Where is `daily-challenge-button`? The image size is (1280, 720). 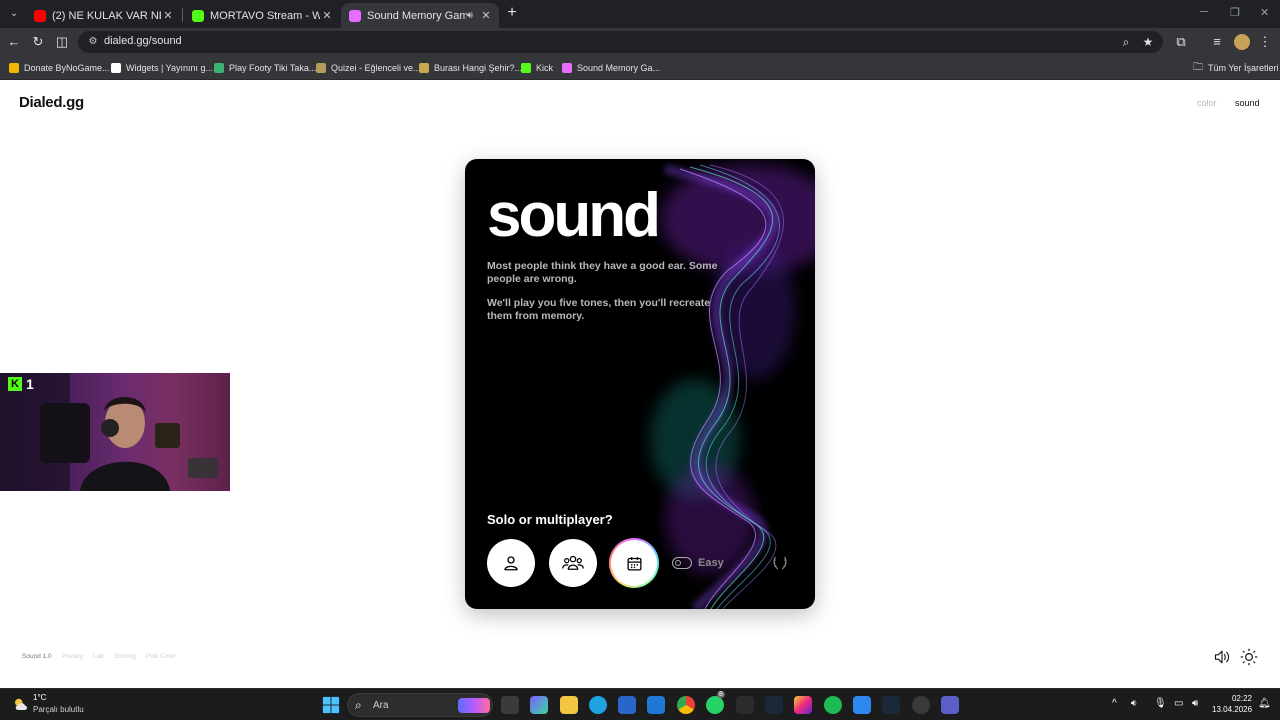 daily-challenge-button is located at coordinates (634, 563).